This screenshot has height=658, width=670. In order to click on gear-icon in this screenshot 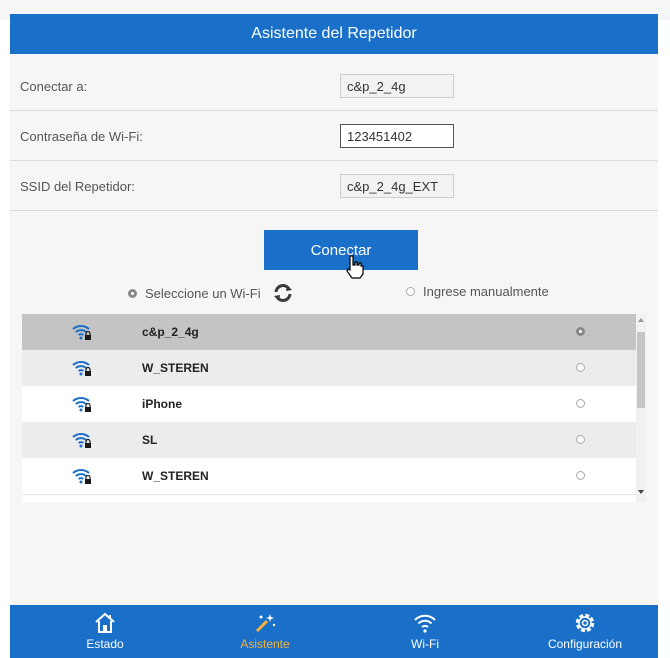, I will do `click(585, 623)`.